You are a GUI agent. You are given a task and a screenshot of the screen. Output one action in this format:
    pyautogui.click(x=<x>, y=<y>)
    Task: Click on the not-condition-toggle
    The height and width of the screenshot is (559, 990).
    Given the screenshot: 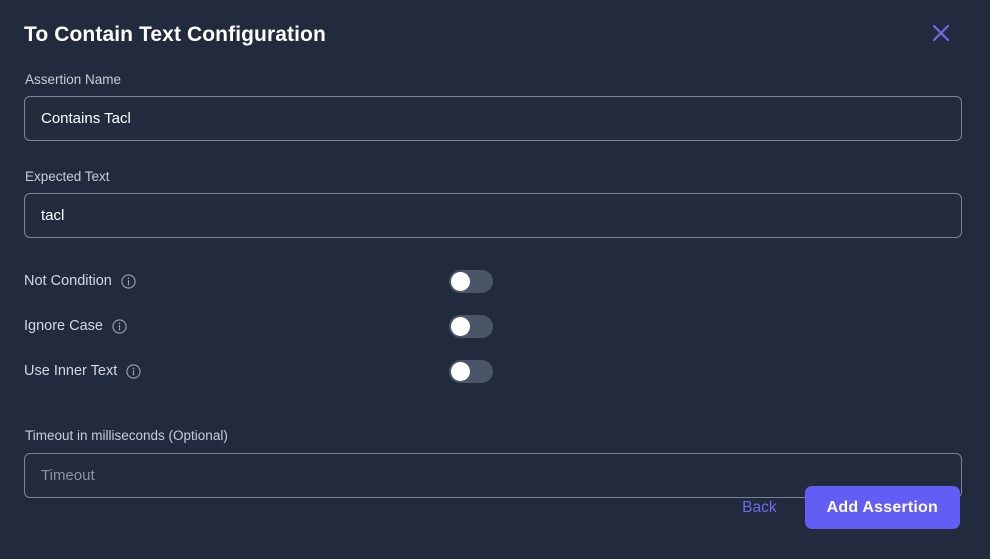 What is the action you would take?
    pyautogui.click(x=471, y=281)
    